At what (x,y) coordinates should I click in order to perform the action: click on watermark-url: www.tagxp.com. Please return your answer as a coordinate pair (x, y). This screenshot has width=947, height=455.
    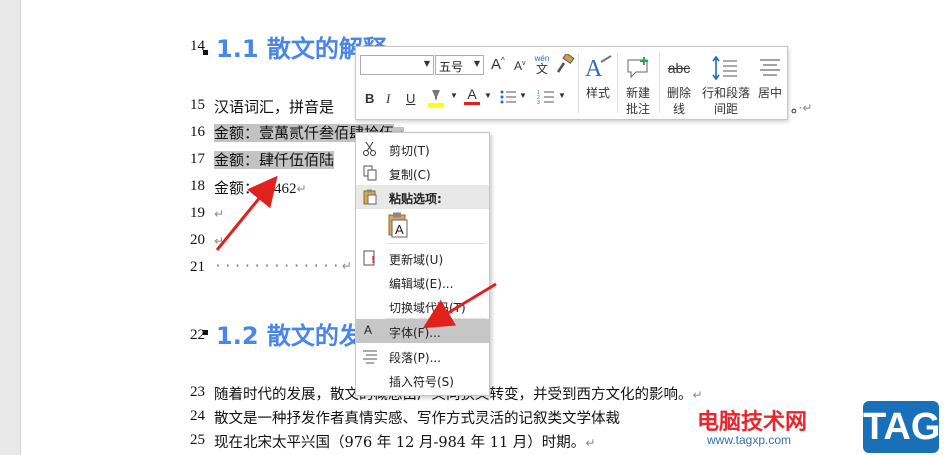
    Looking at the image, I should click on (749, 440).